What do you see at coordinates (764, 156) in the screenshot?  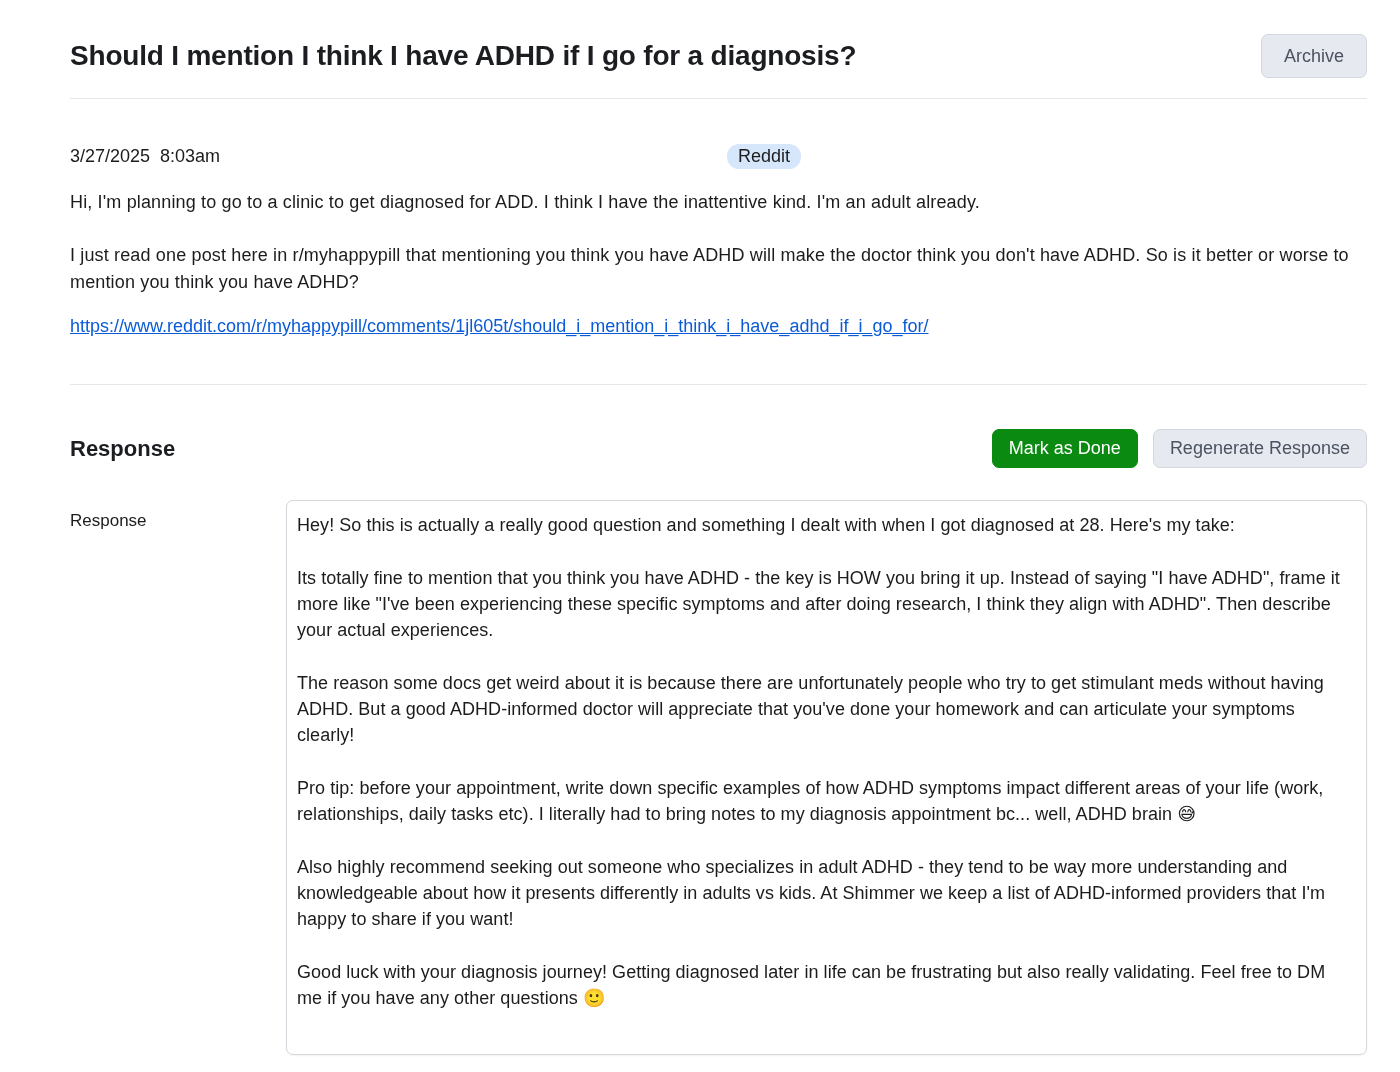 I see `source-tag: Reddit` at bounding box center [764, 156].